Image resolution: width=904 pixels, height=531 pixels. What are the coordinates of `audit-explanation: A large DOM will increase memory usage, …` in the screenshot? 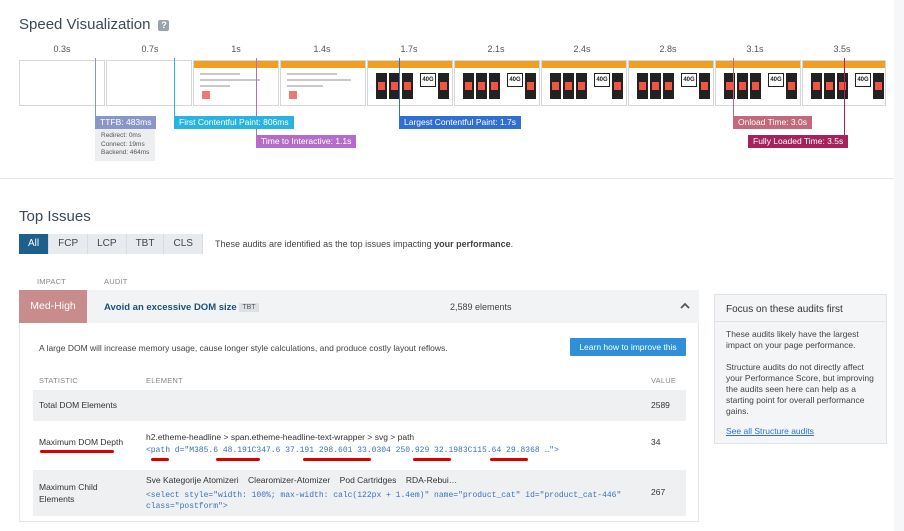 It's located at (243, 348).